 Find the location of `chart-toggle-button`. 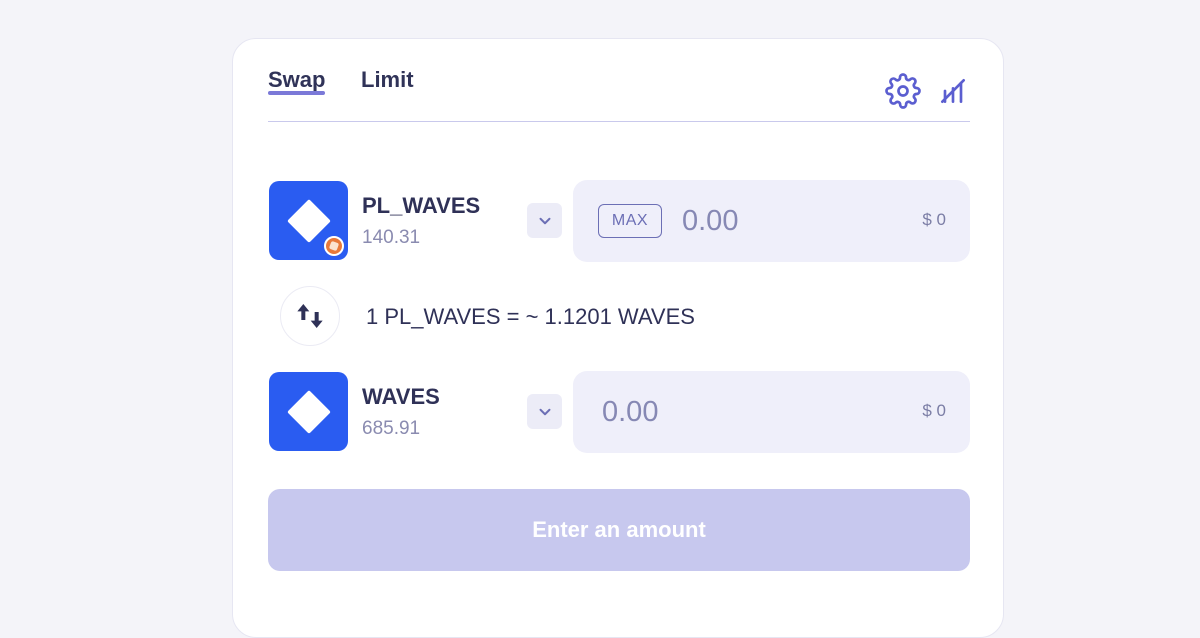

chart-toggle-button is located at coordinates (953, 91).